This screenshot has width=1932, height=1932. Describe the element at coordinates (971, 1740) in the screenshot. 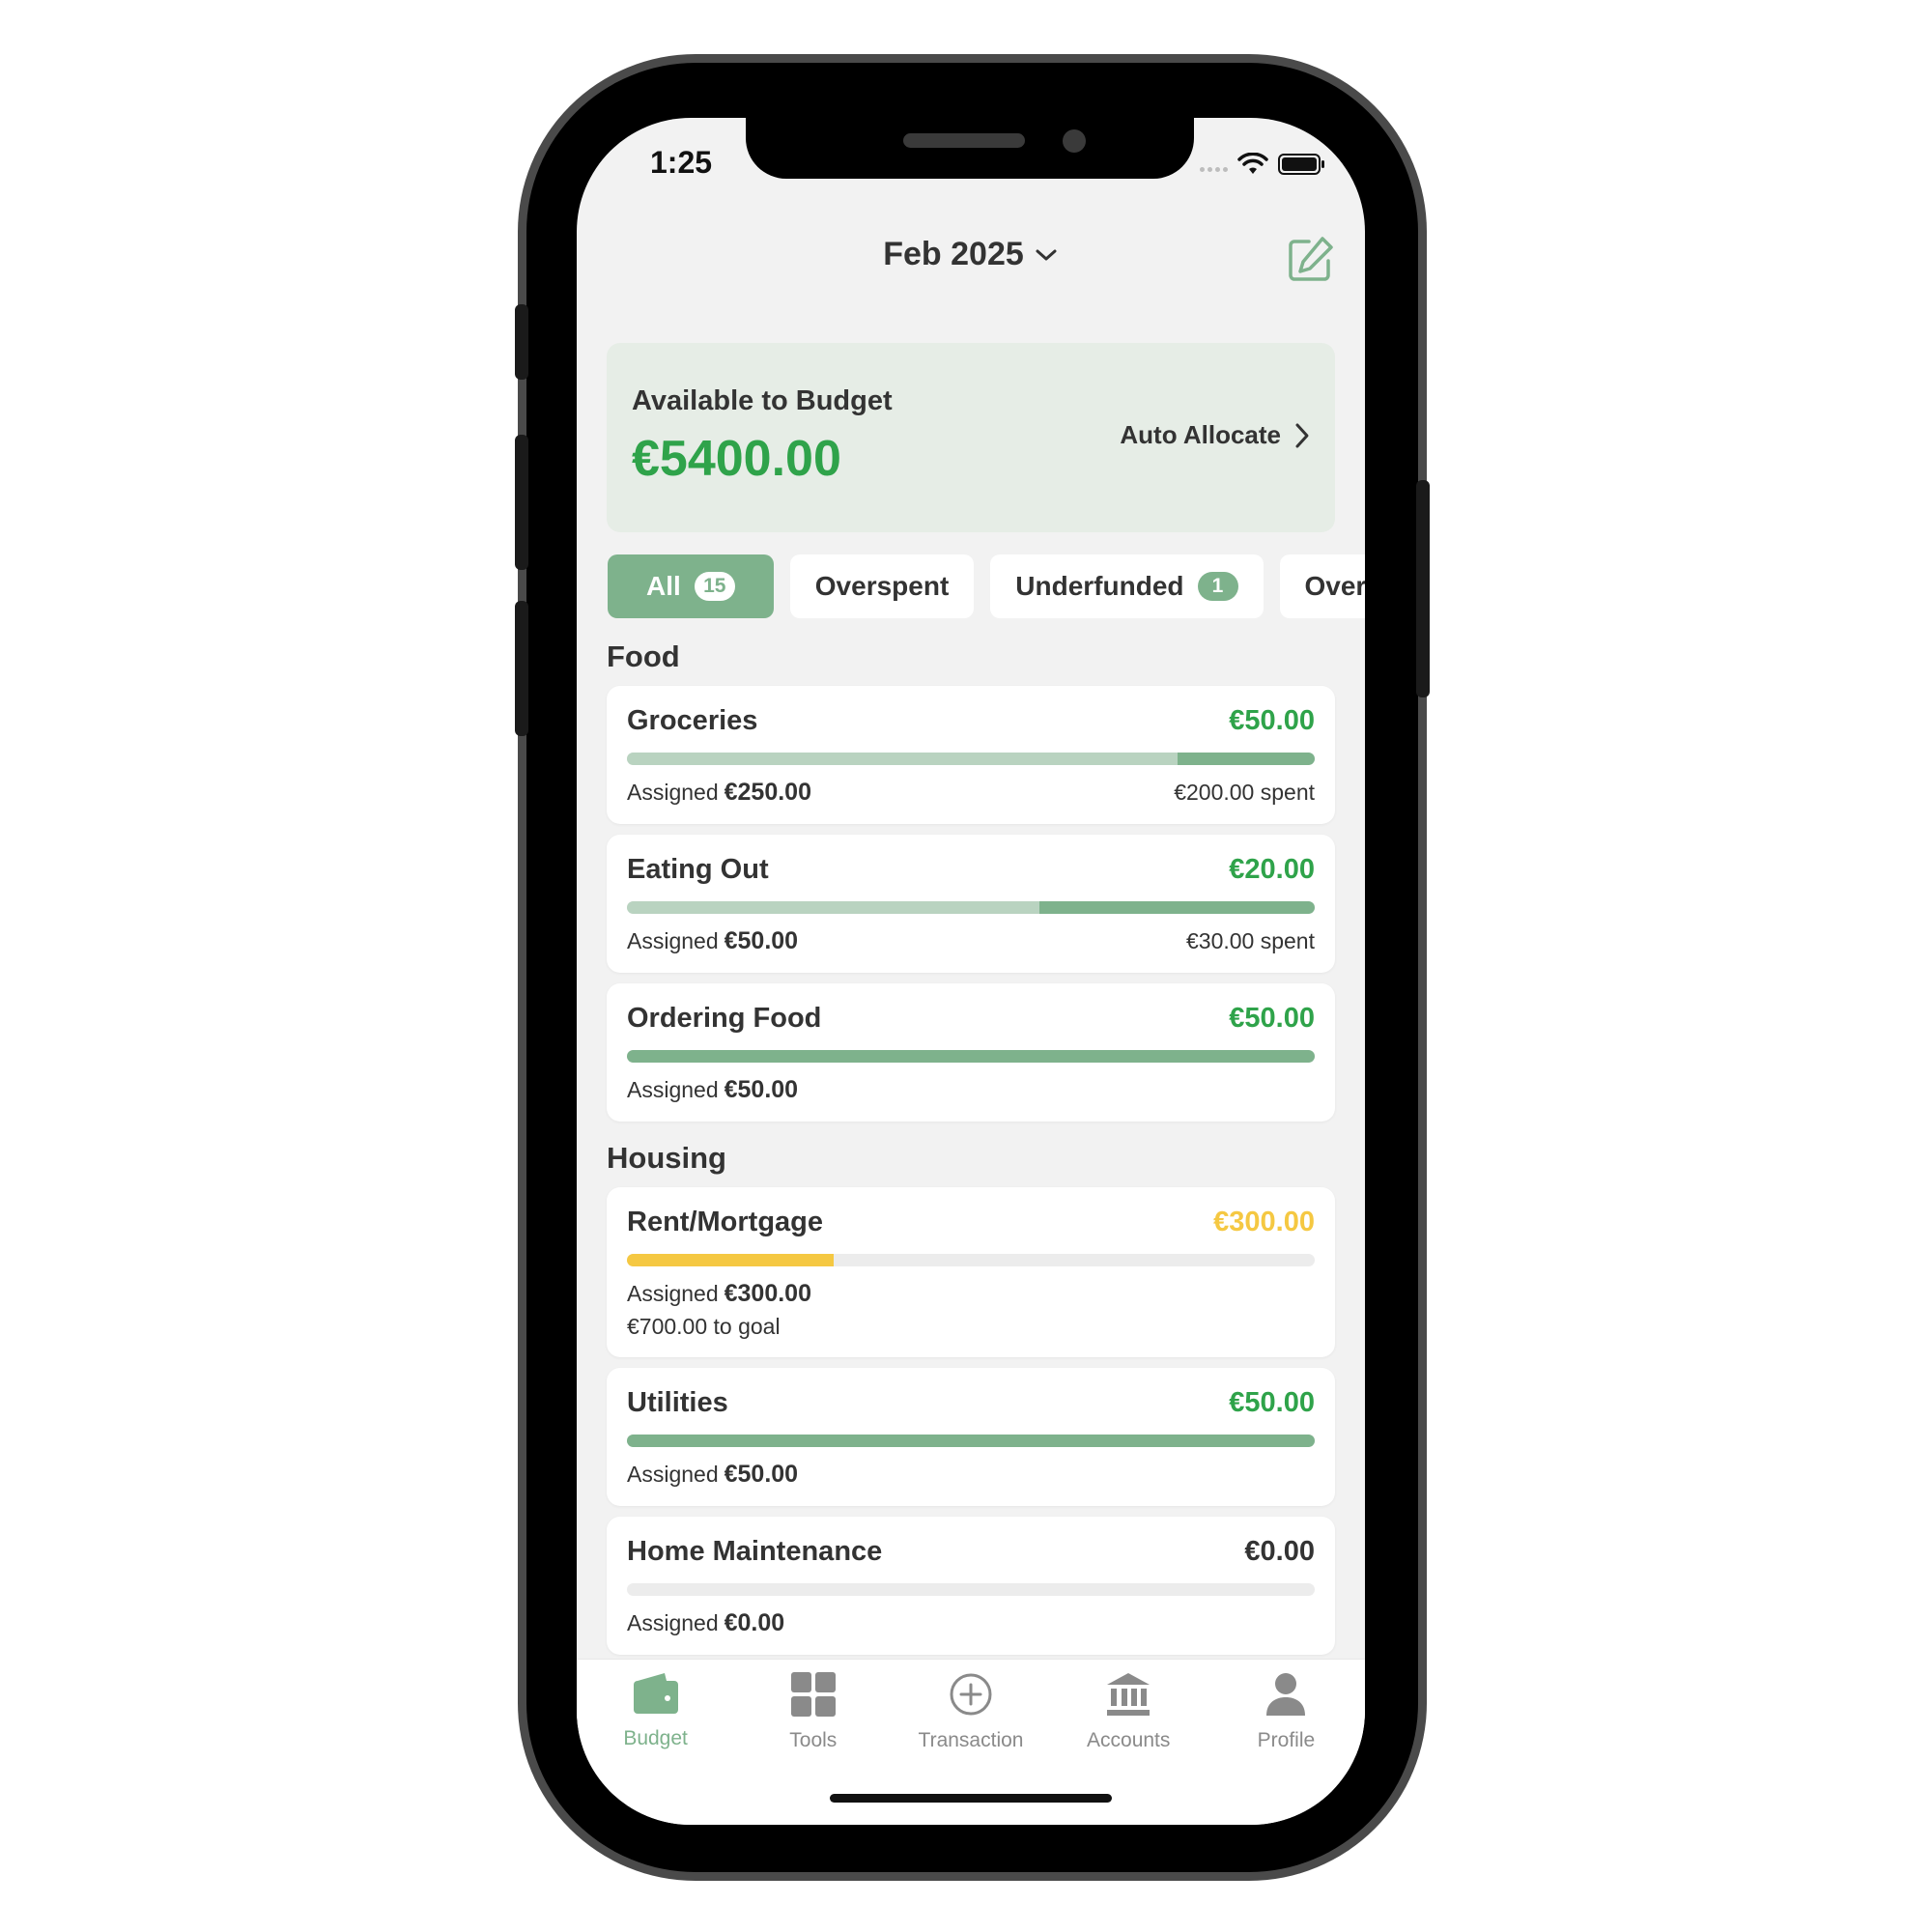

I see `tab-label: Transaction` at that location.